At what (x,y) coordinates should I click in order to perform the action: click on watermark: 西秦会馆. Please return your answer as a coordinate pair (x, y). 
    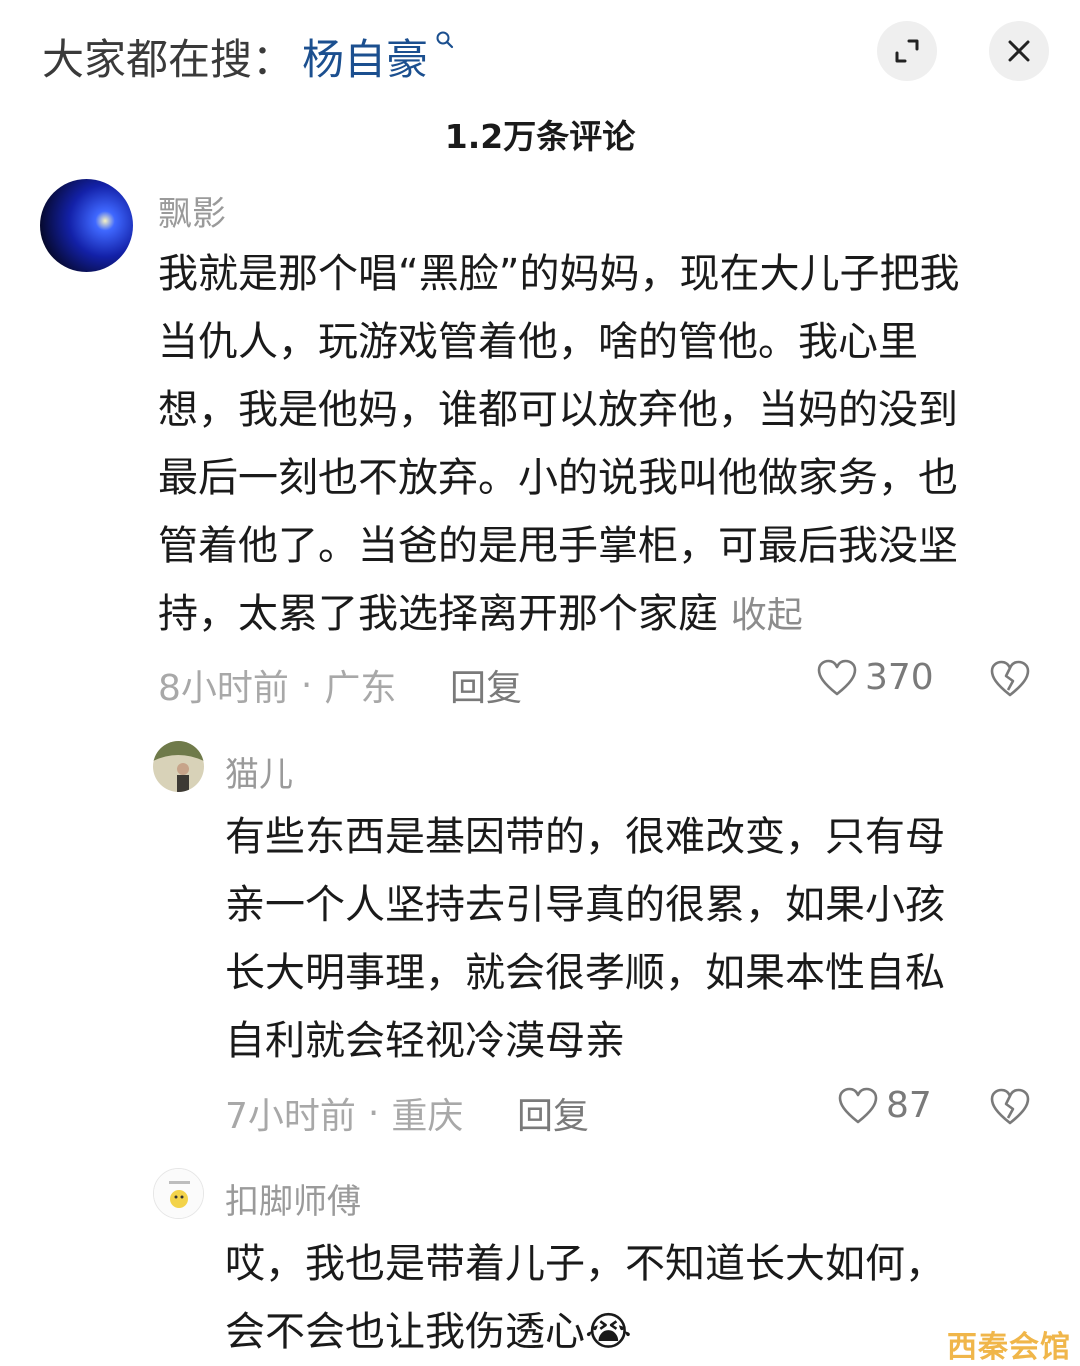
    Looking at the image, I should click on (1009, 1347).